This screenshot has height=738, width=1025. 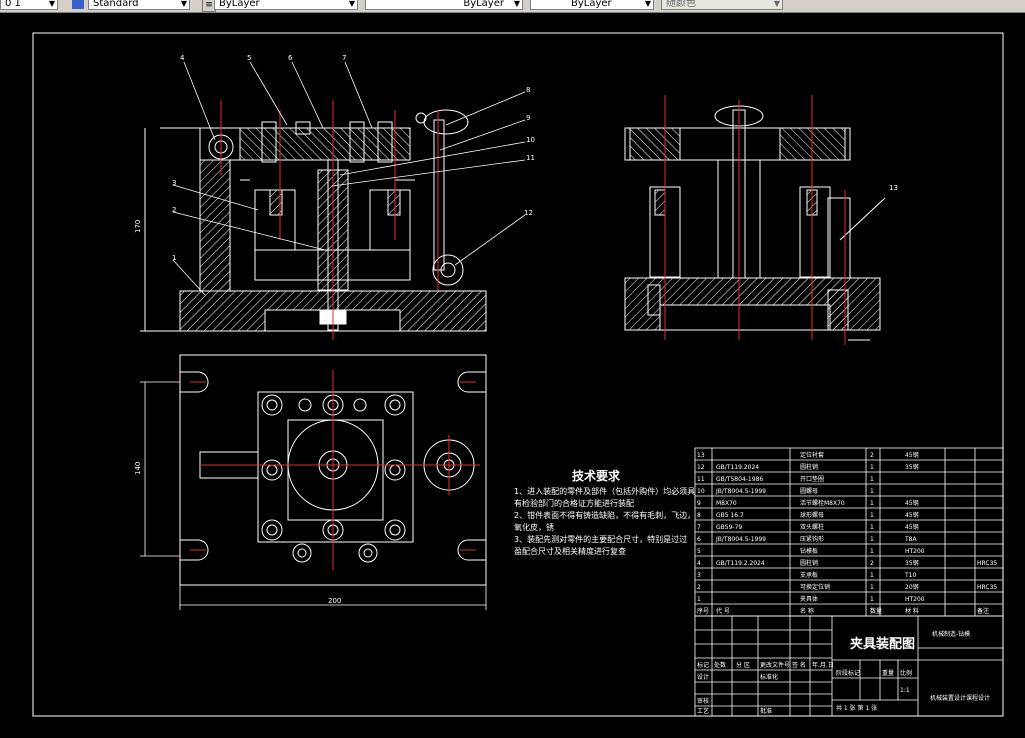 What do you see at coordinates (703, 611) in the screenshot?
I see `bom-header-no: 序号` at bounding box center [703, 611].